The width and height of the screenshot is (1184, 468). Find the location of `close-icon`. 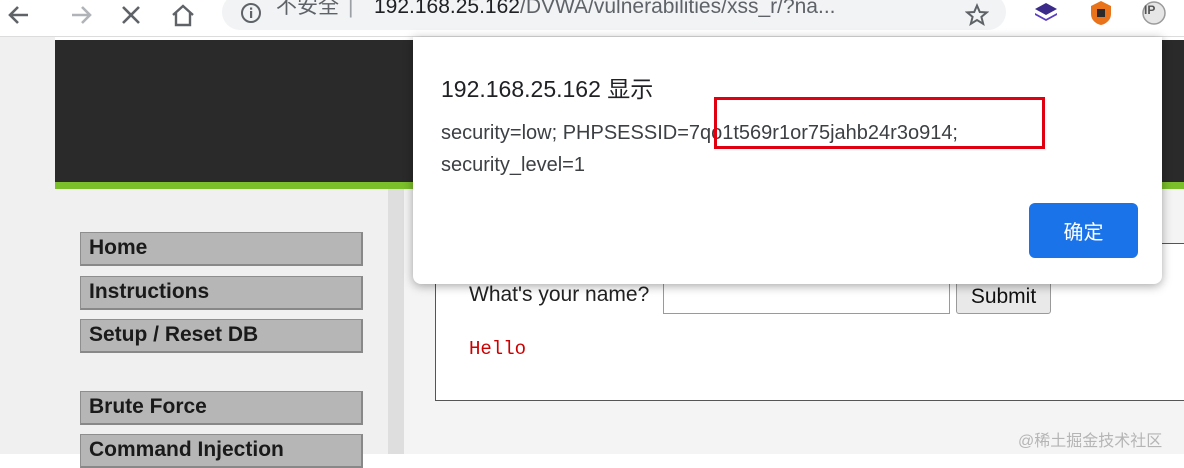

close-icon is located at coordinates (131, 15).